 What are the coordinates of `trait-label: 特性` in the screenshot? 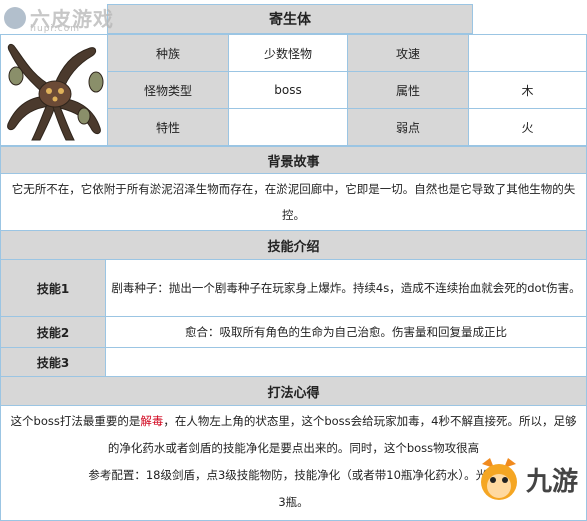 It's located at (168, 127).